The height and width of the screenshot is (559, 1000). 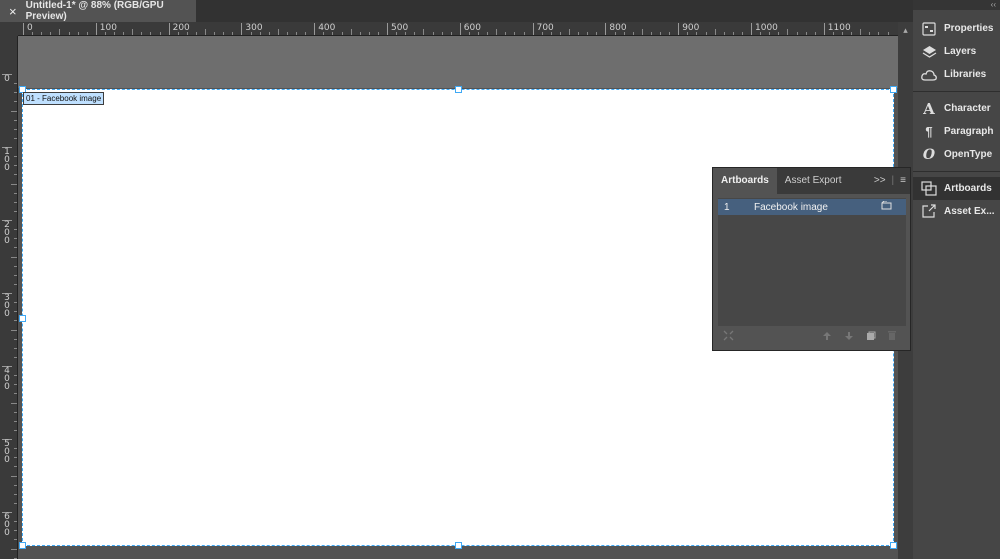 What do you see at coordinates (965, 74) in the screenshot?
I see `dock-item-label: Libraries` at bounding box center [965, 74].